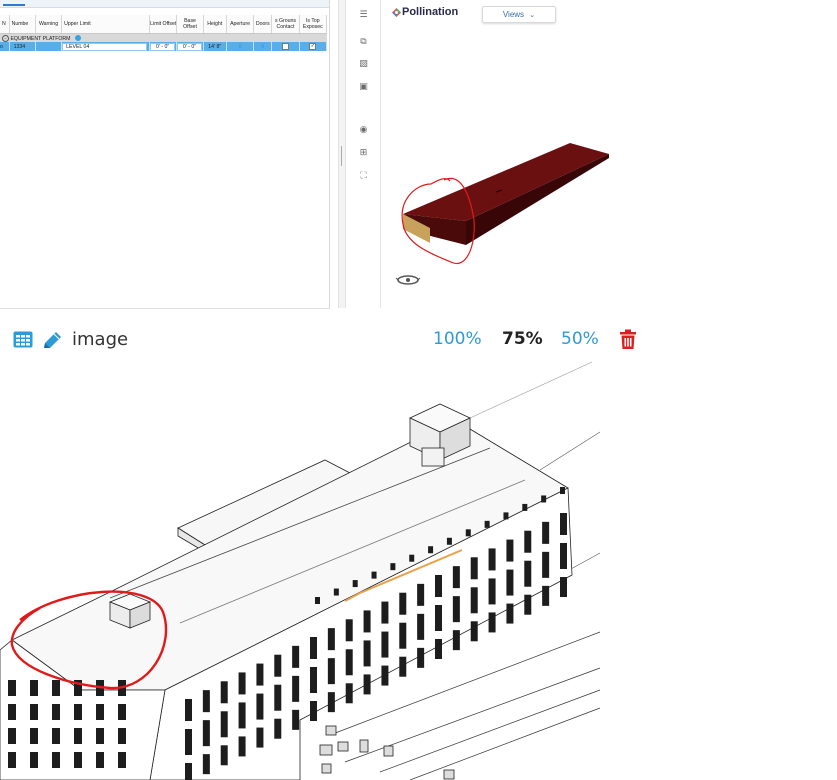  I want to click on cell-doors: 0, so click(263, 46).